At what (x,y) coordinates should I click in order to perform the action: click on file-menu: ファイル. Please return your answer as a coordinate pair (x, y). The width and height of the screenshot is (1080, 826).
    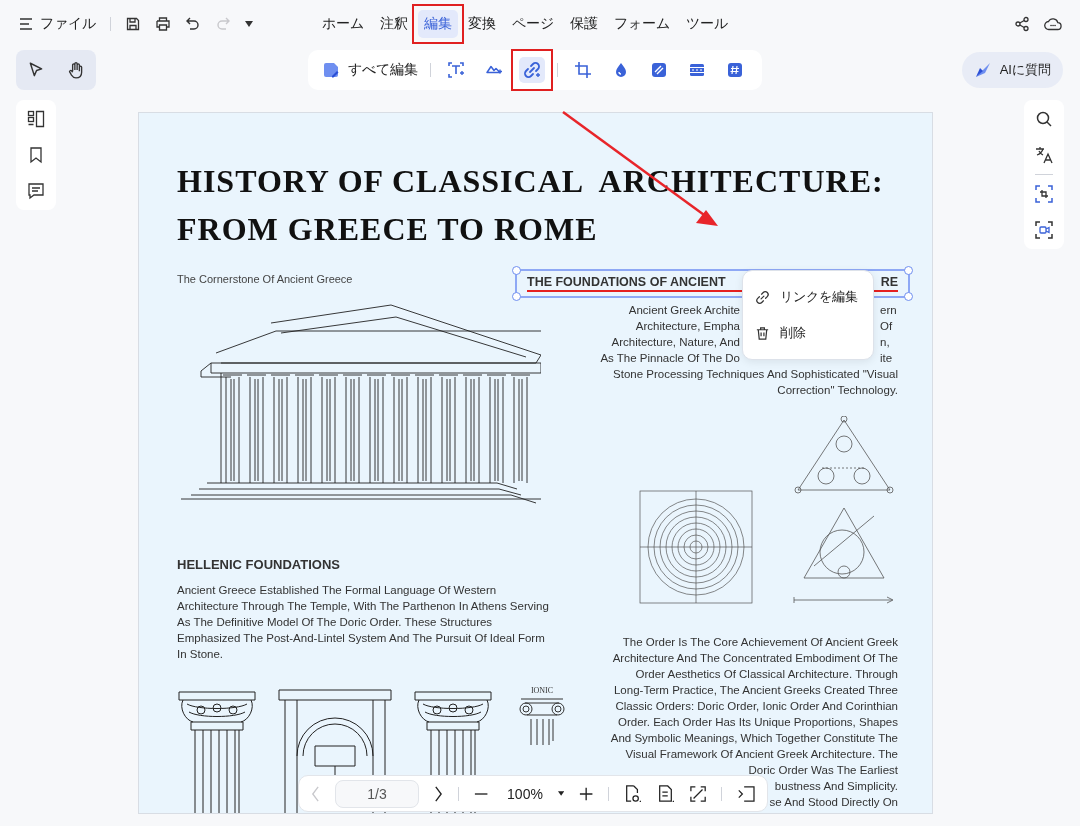
    Looking at the image, I should click on (68, 24).